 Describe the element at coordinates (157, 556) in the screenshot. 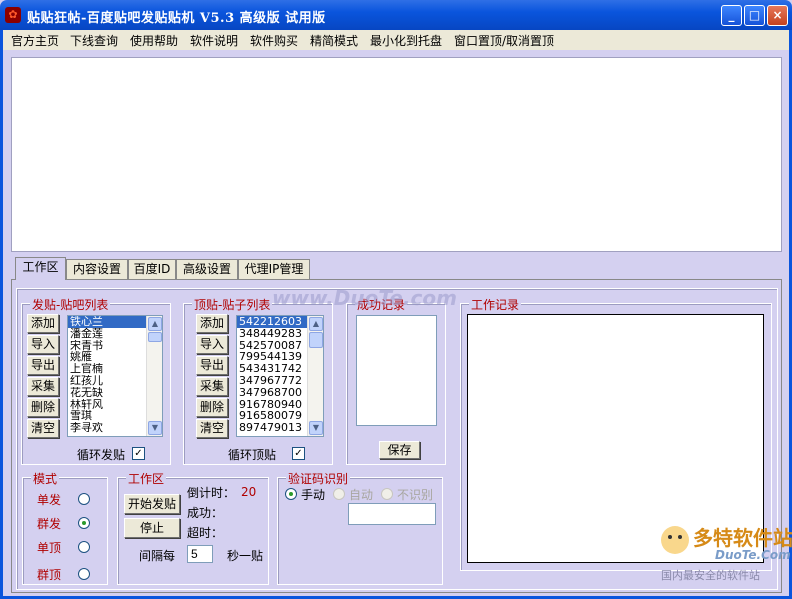

I see `interval-label: 间隔每` at that location.